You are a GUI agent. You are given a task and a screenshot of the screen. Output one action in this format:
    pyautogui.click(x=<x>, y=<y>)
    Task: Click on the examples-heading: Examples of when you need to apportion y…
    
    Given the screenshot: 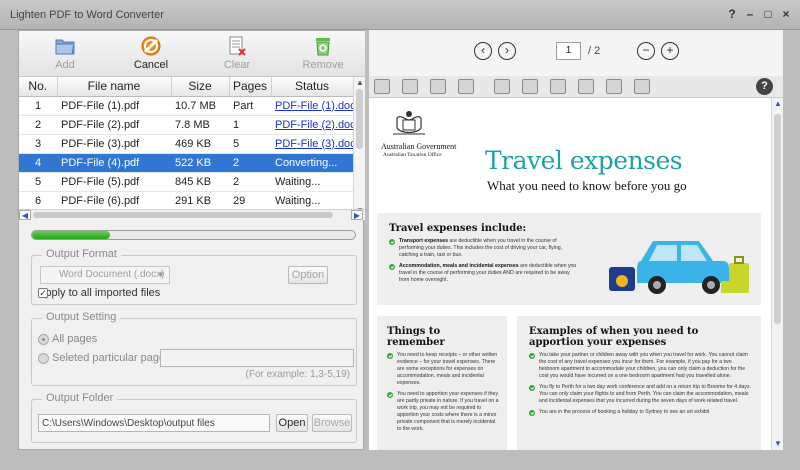 What is the action you would take?
    pyautogui.click(x=614, y=337)
    